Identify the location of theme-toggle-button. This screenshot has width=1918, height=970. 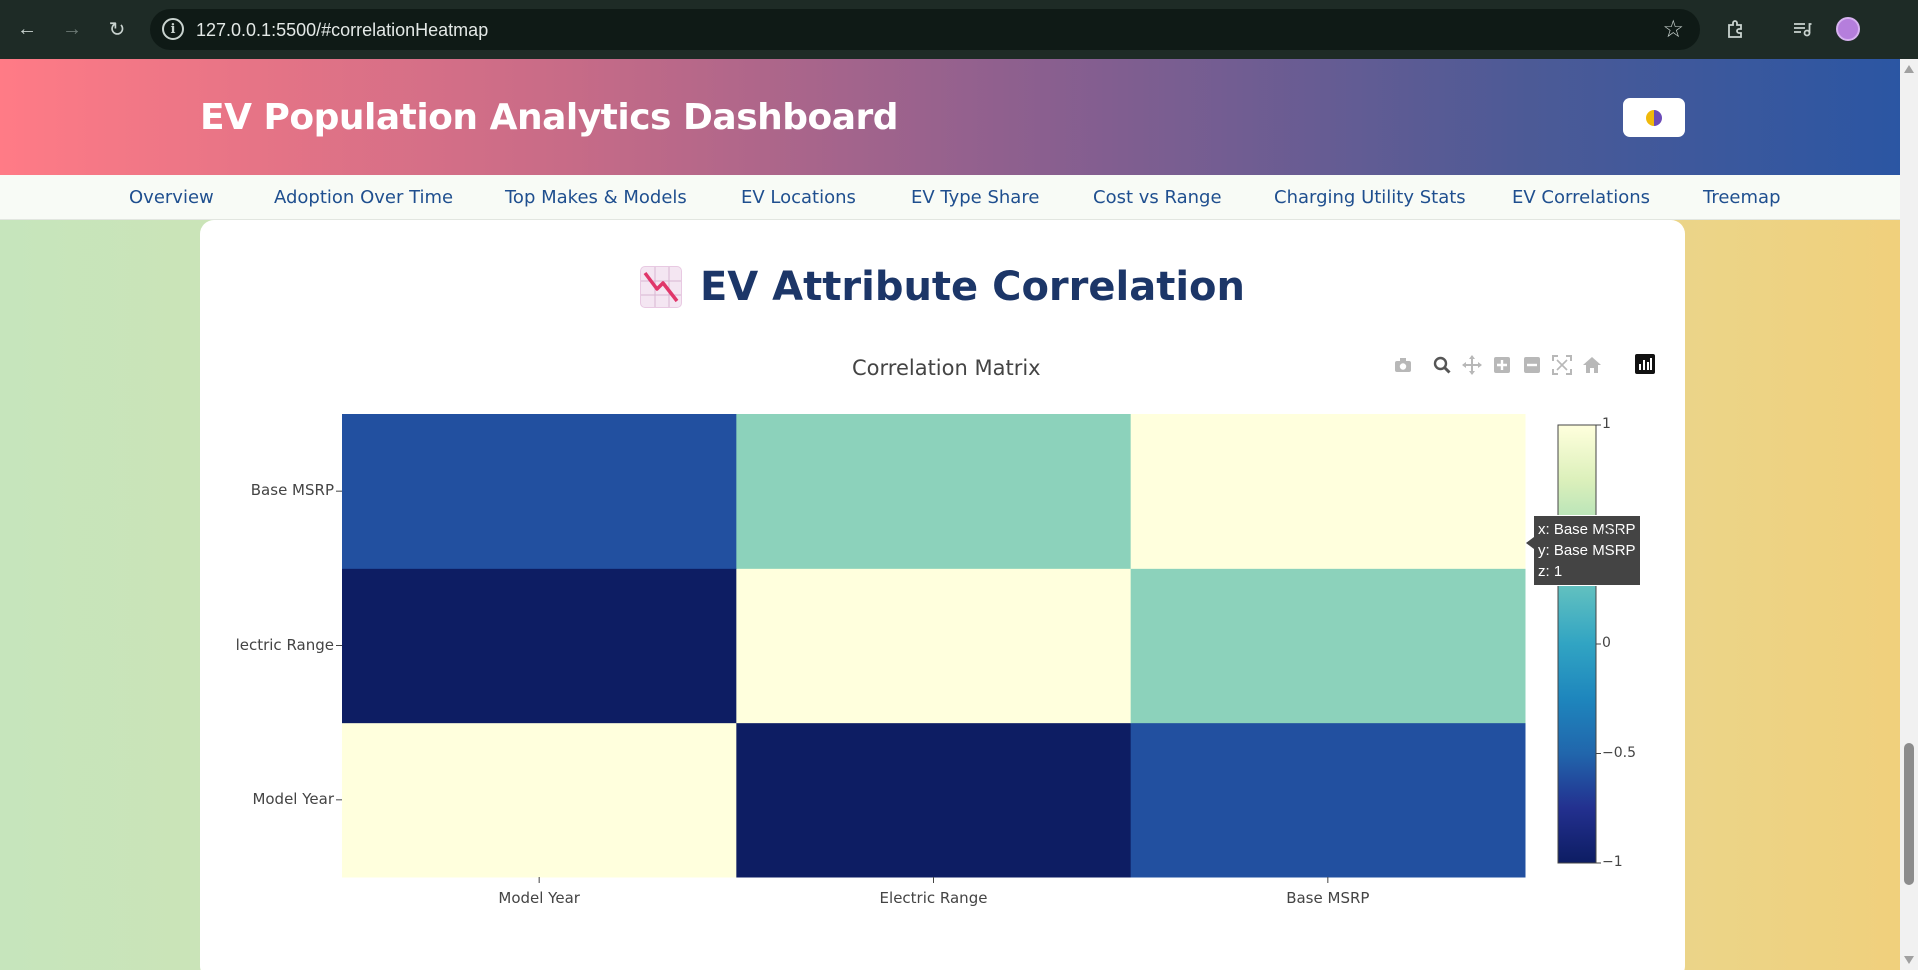
(1654, 117).